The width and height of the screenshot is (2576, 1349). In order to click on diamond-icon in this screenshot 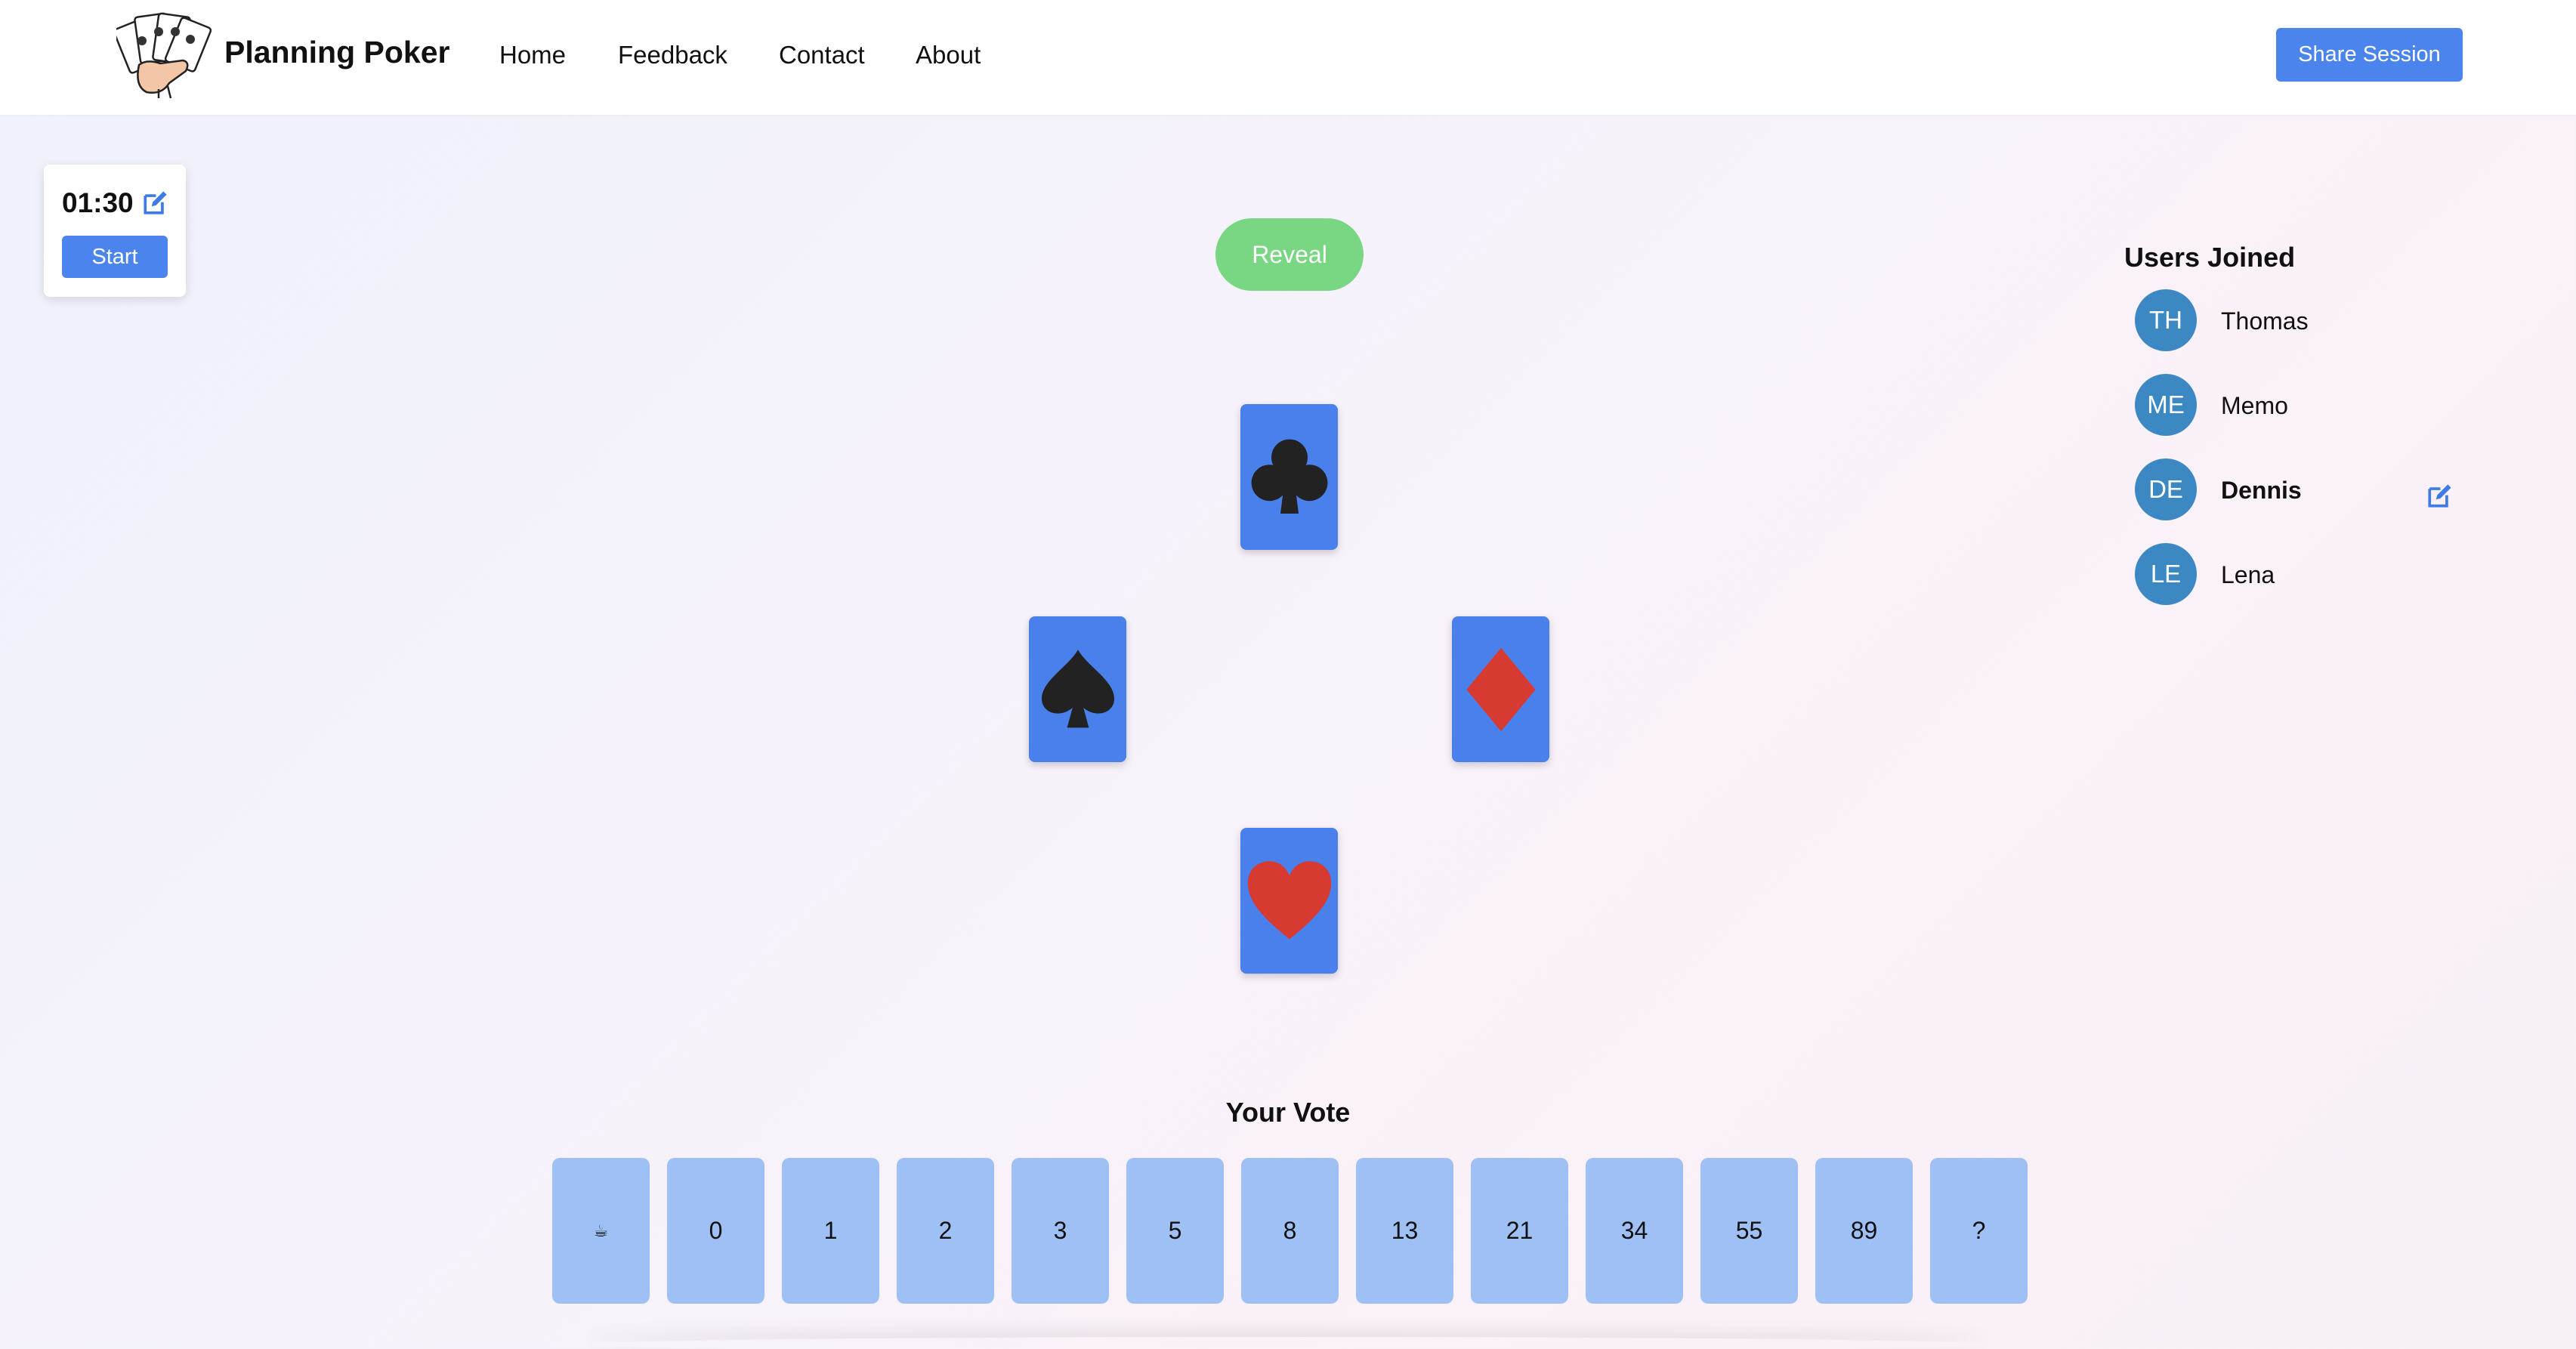, I will do `click(1501, 689)`.